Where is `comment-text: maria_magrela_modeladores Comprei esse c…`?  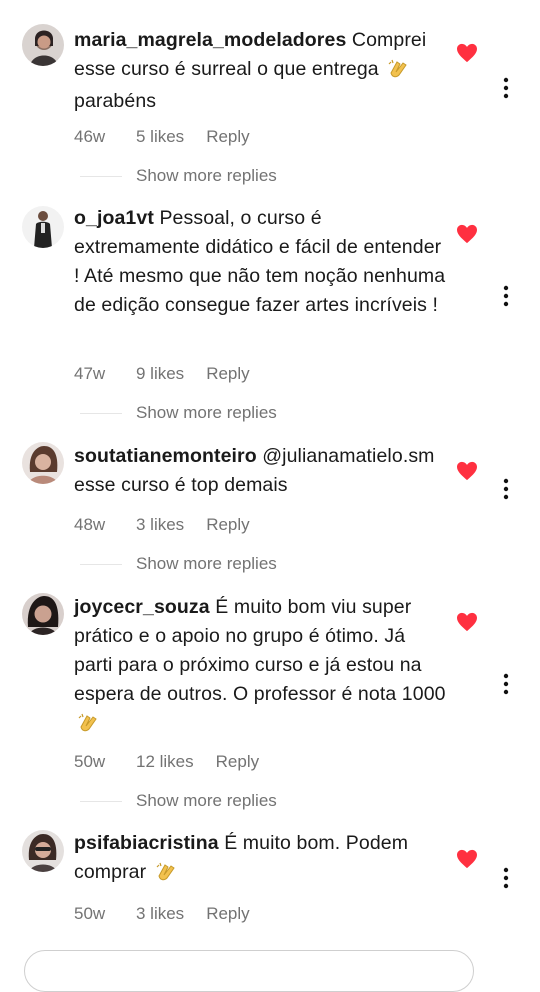 comment-text: maria_magrela_modeladores Comprei esse c… is located at coordinates (260, 71).